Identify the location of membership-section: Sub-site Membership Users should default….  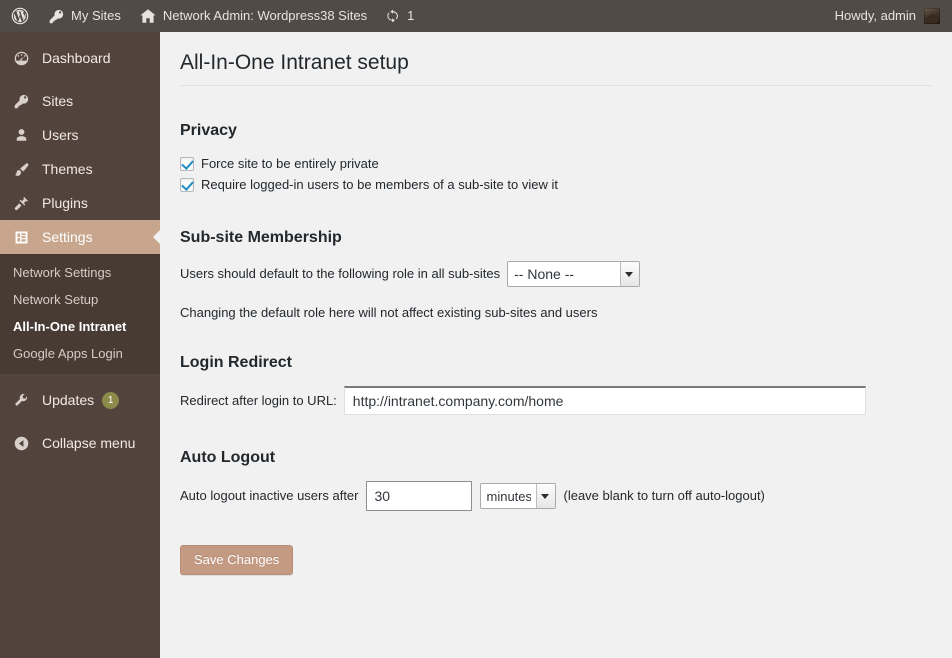
(556, 274).